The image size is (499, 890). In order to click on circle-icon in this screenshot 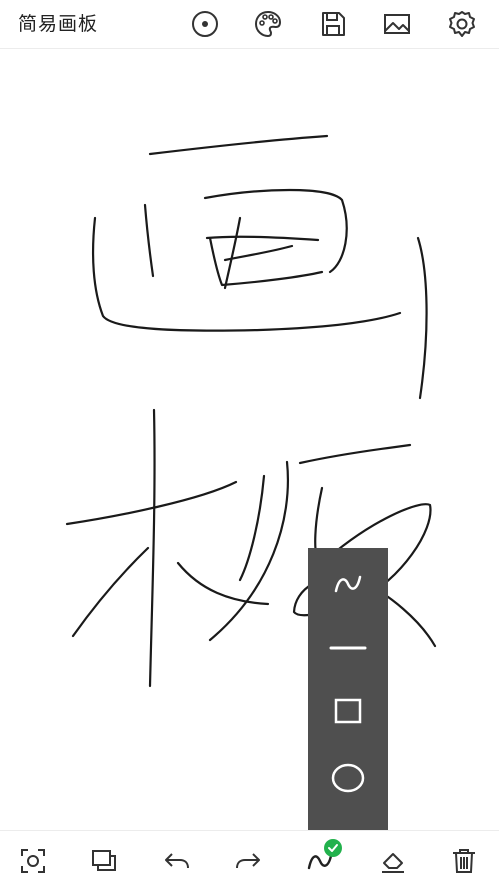, I will do `click(348, 778)`.